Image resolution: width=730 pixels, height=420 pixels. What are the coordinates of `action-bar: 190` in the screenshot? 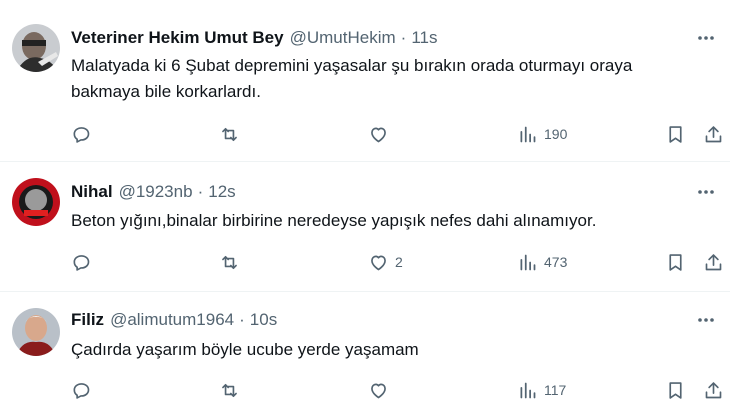 It's located at (398, 134).